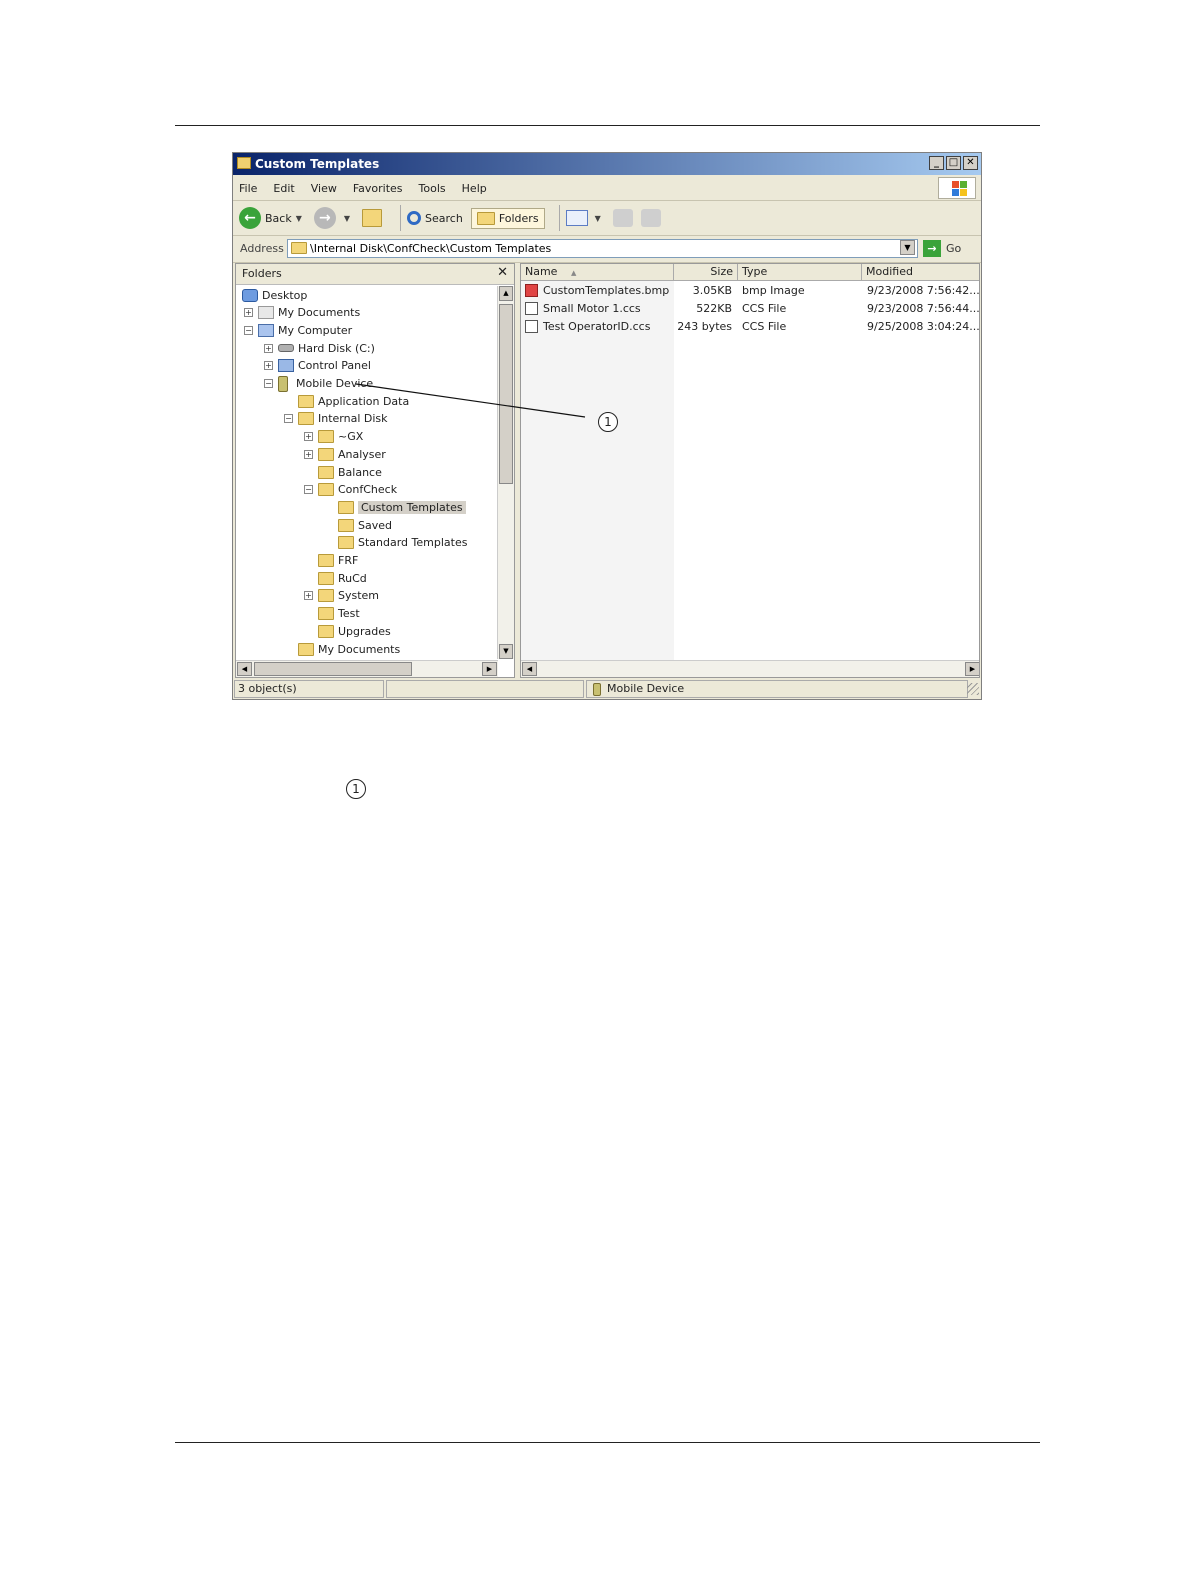  What do you see at coordinates (585, 218) in the screenshot?
I see `views-button: ▼` at bounding box center [585, 218].